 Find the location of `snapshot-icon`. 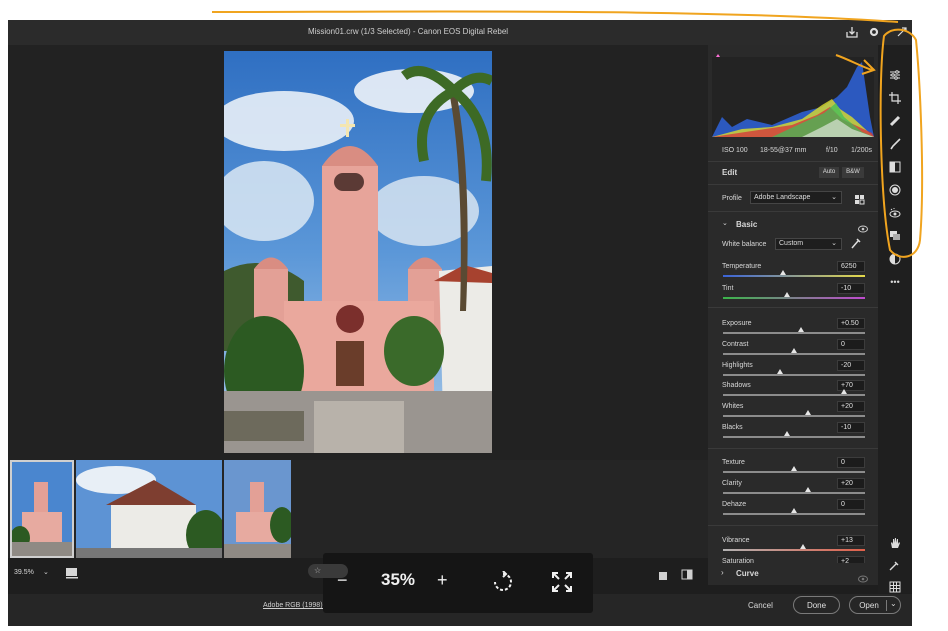

snapshot-icon is located at coordinates (895, 262).